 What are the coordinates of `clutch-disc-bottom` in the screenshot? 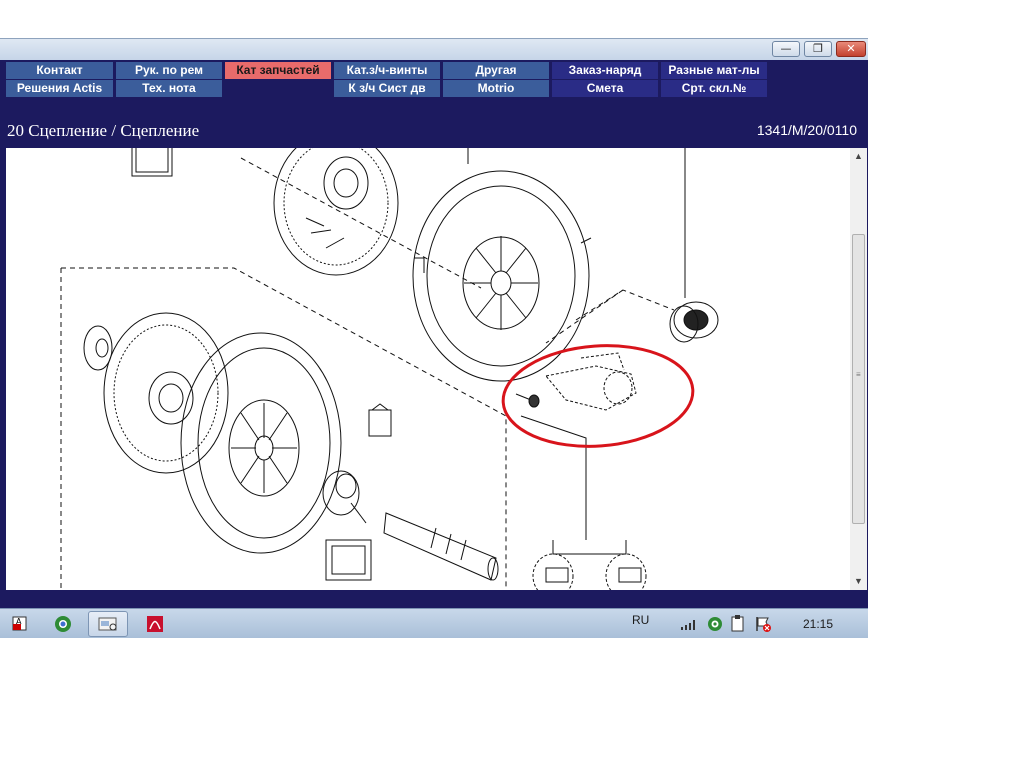 It's located at (166, 393).